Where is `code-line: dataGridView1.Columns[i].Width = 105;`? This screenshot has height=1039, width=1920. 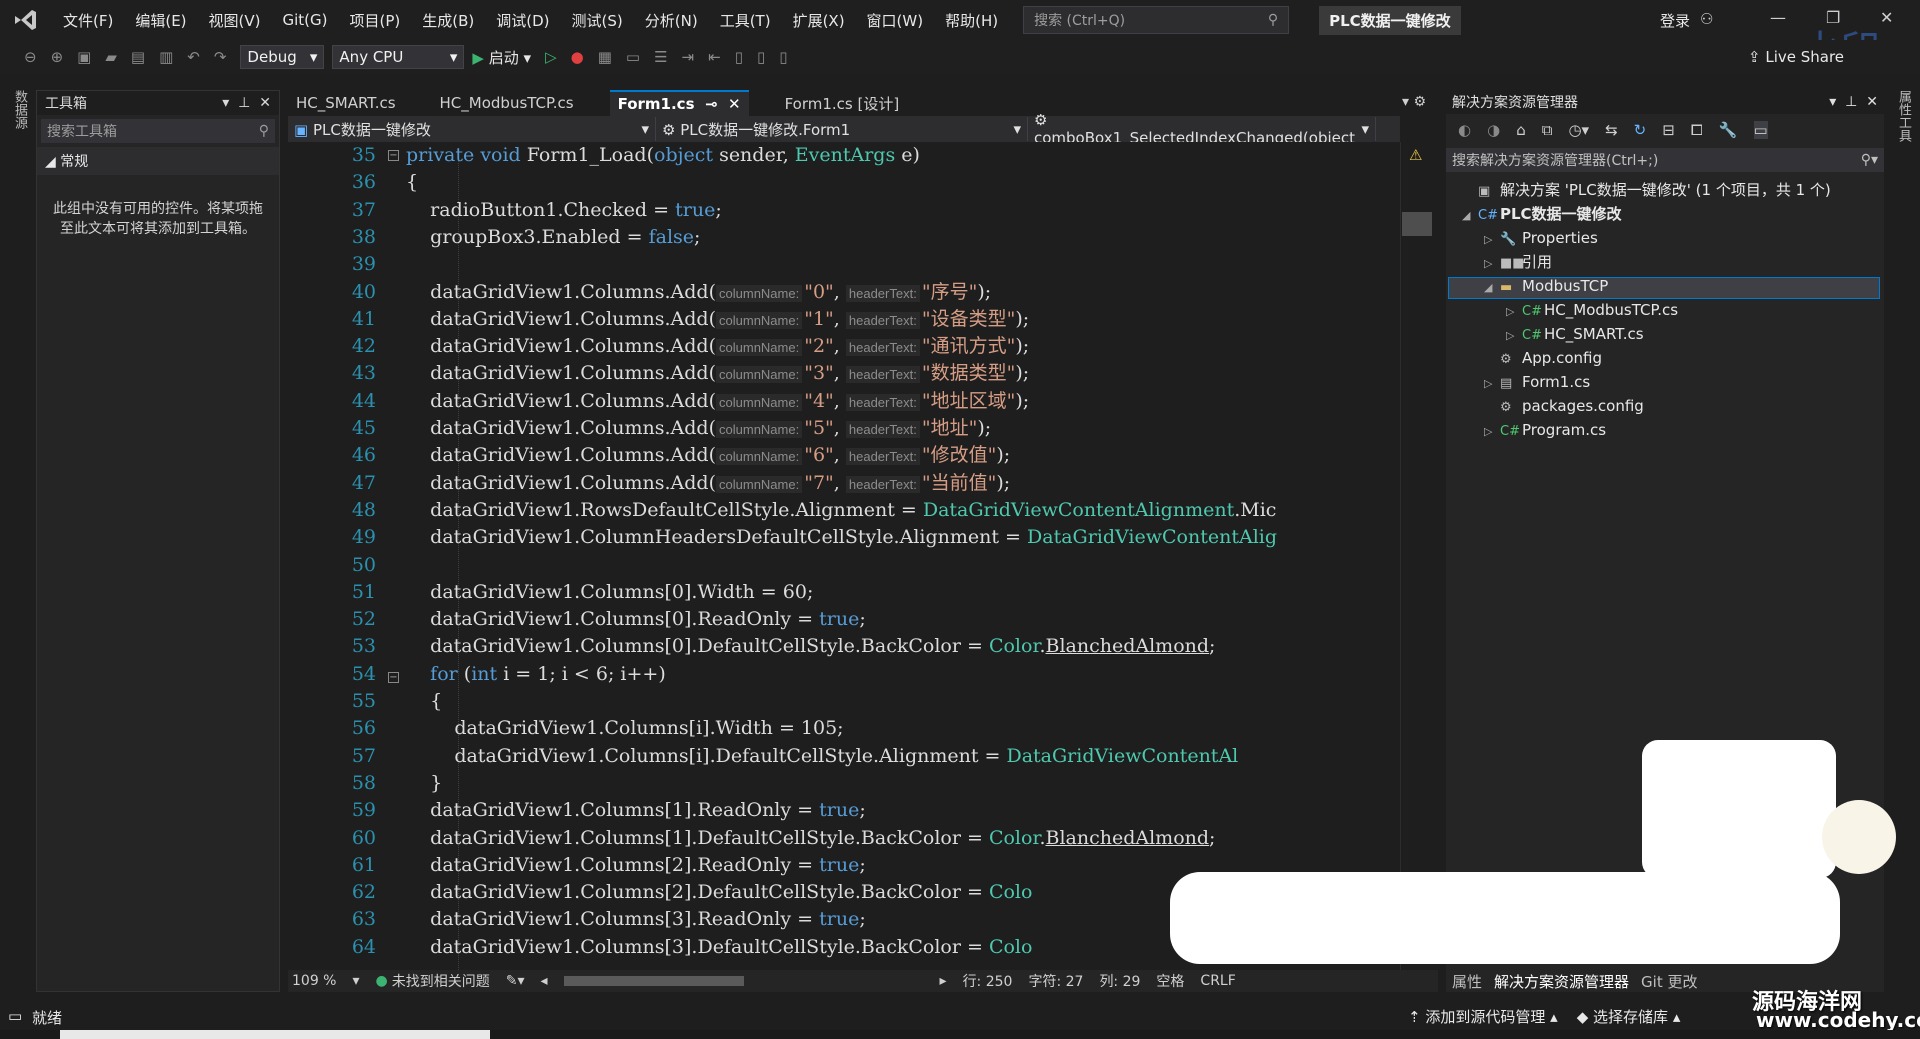 code-line: dataGridView1.Columns[i].Width = 105; is located at coordinates (624, 728).